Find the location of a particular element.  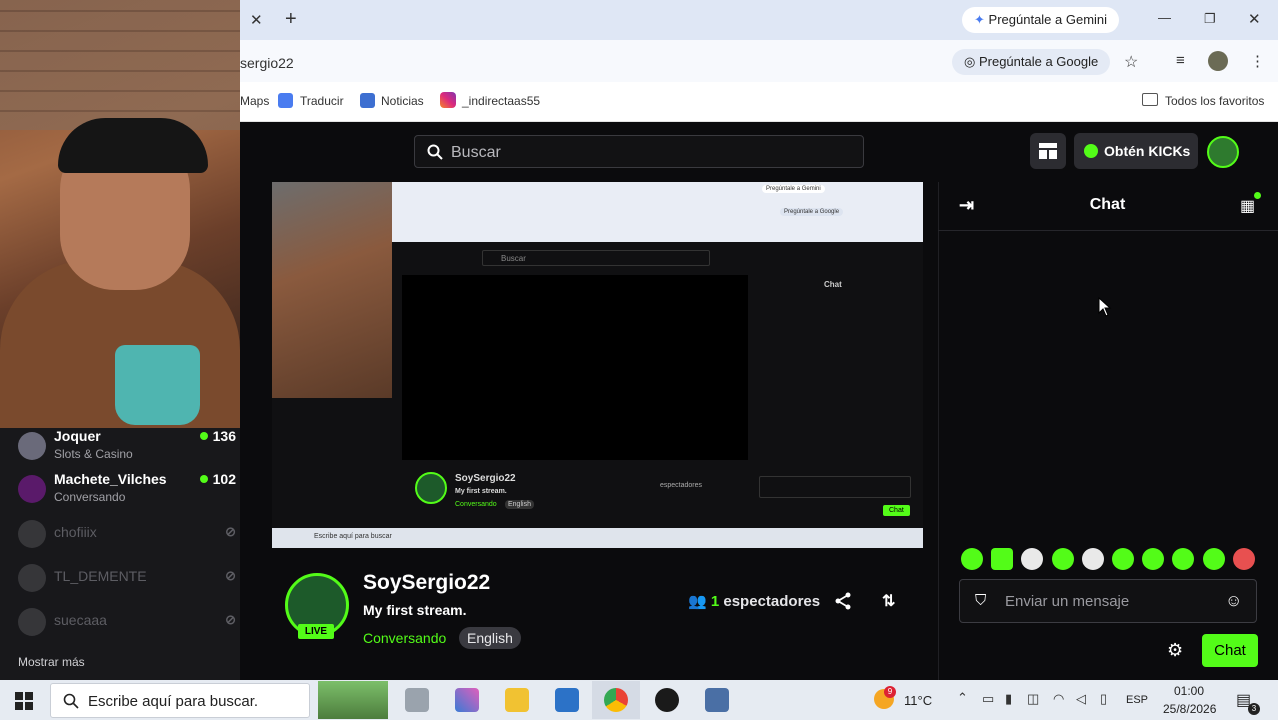

taskbar-search-placeholder: Escribe aquí para buscar. is located at coordinates (173, 701).